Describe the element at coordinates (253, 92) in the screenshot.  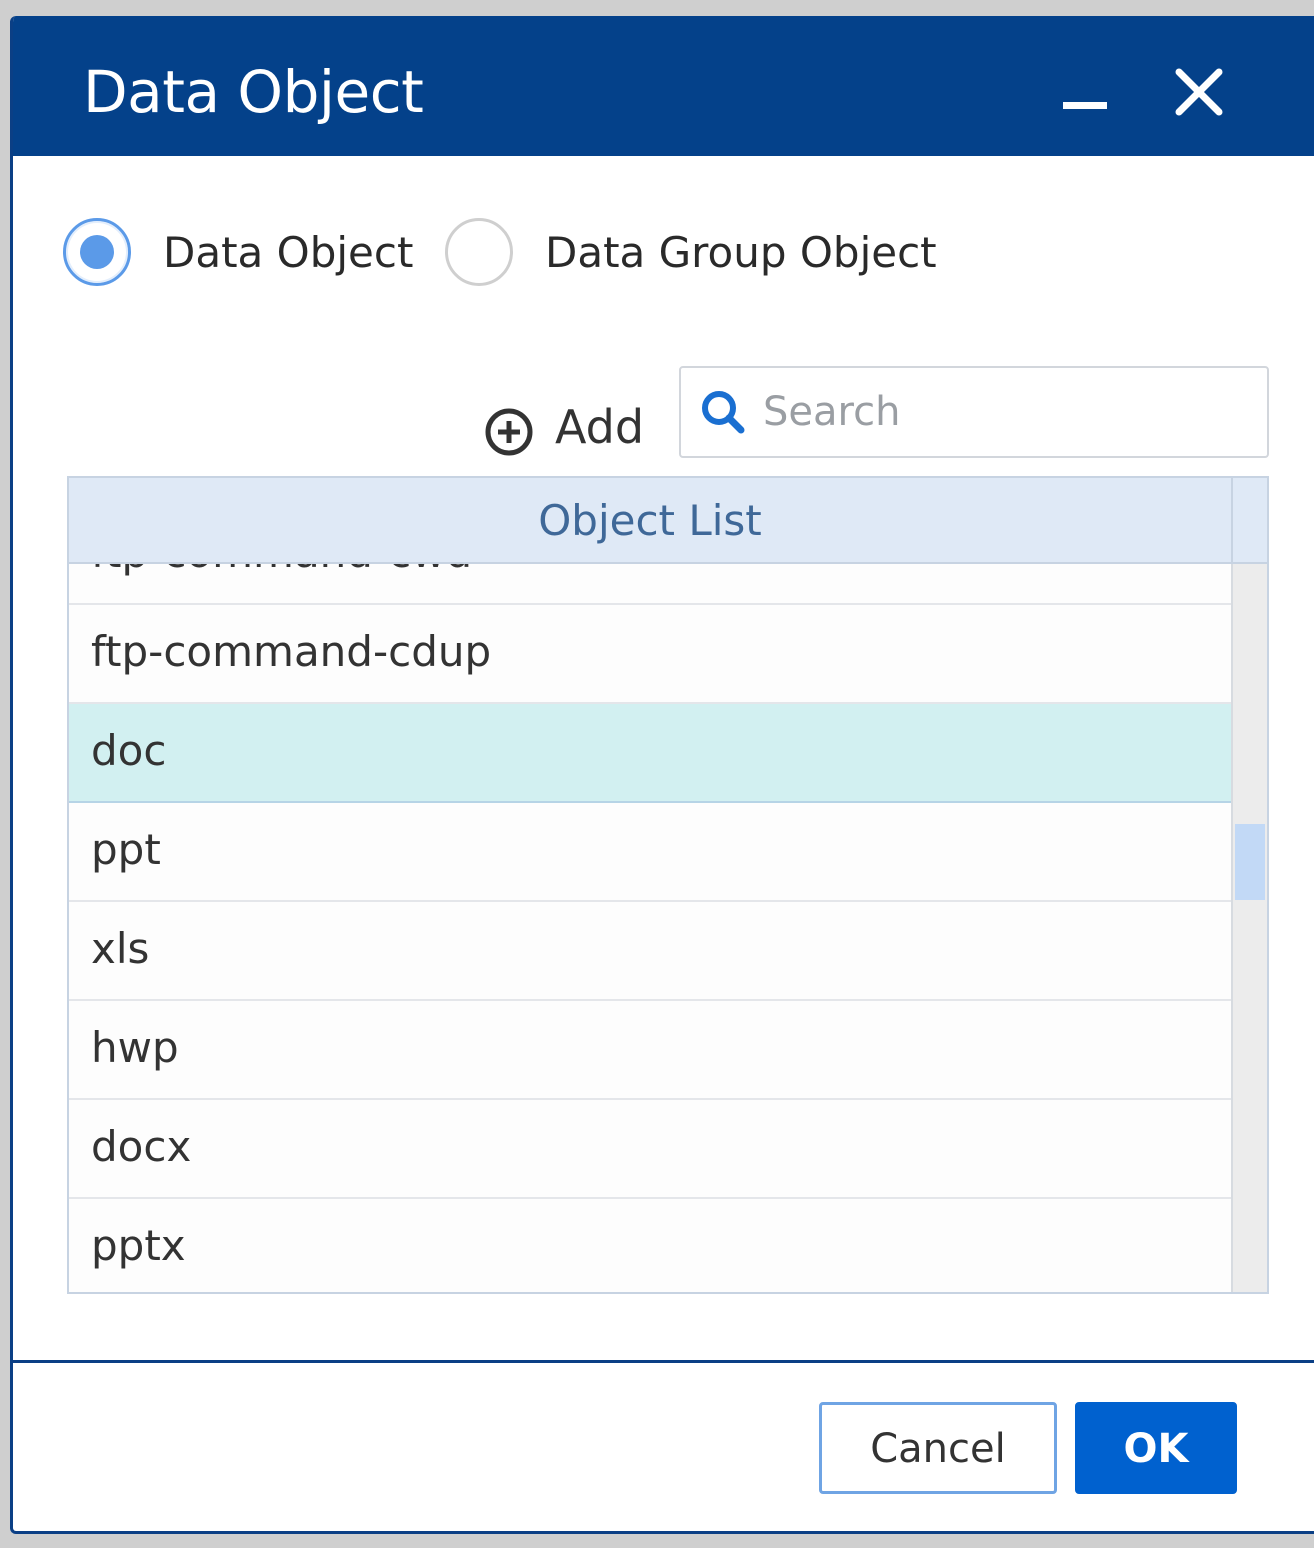
I see `dialog-title: Data Object` at that location.